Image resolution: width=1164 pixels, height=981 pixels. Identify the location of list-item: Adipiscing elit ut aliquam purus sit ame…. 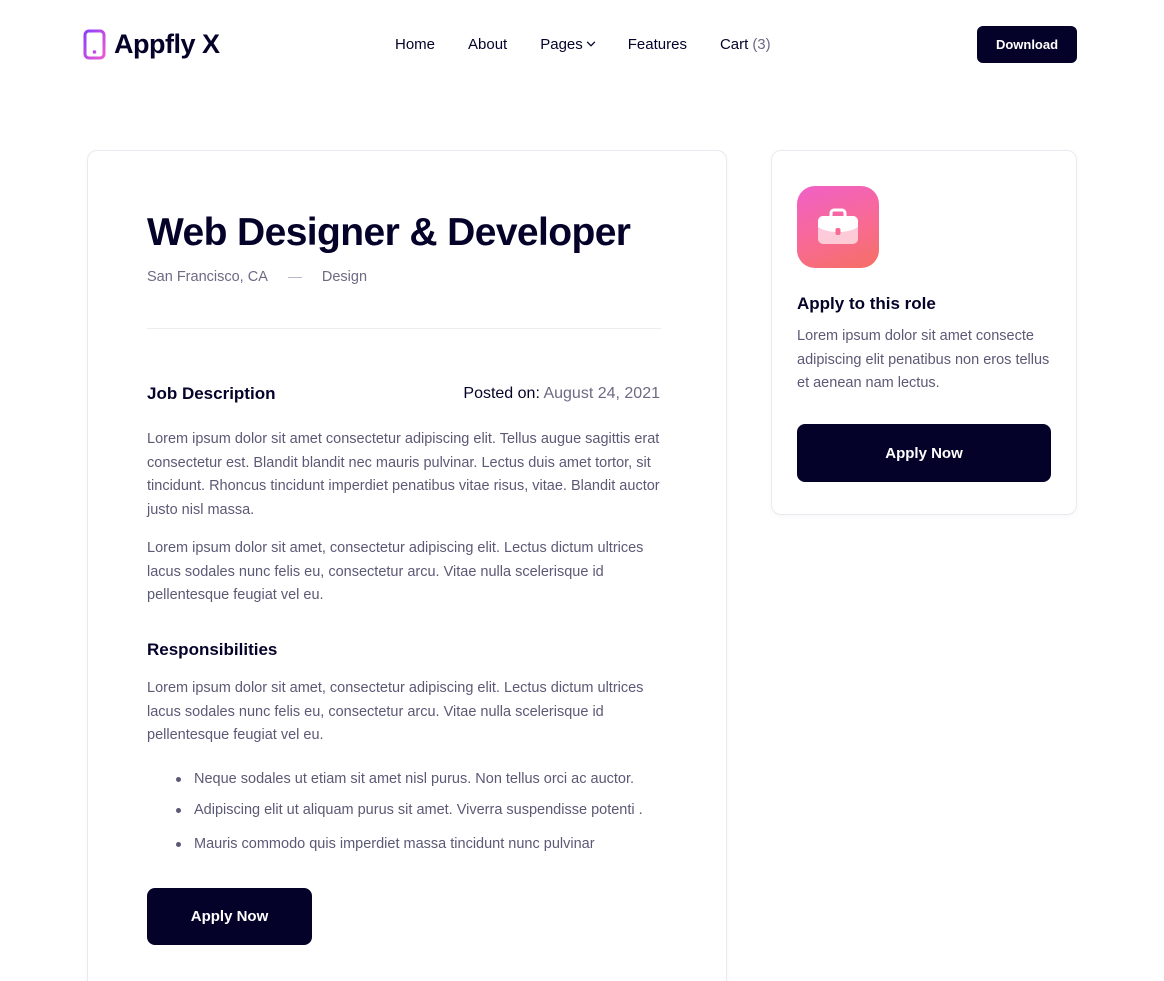
(409, 810).